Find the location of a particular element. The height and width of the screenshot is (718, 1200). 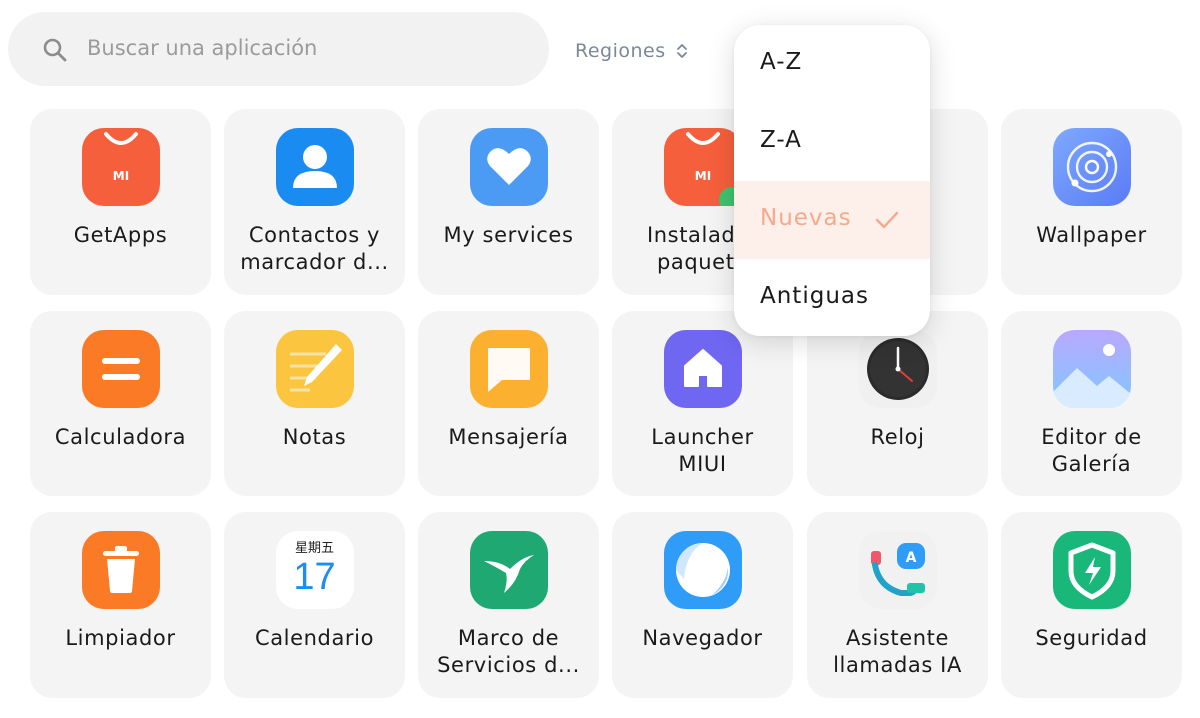

app-label: Notas is located at coordinates (314, 437).